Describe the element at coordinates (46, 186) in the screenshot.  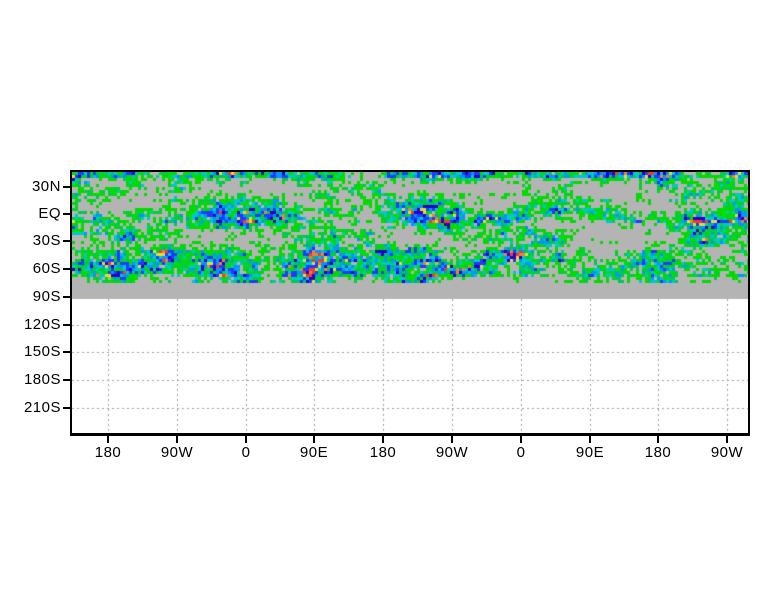
I see `y-tick-label-30N: 30N` at that location.